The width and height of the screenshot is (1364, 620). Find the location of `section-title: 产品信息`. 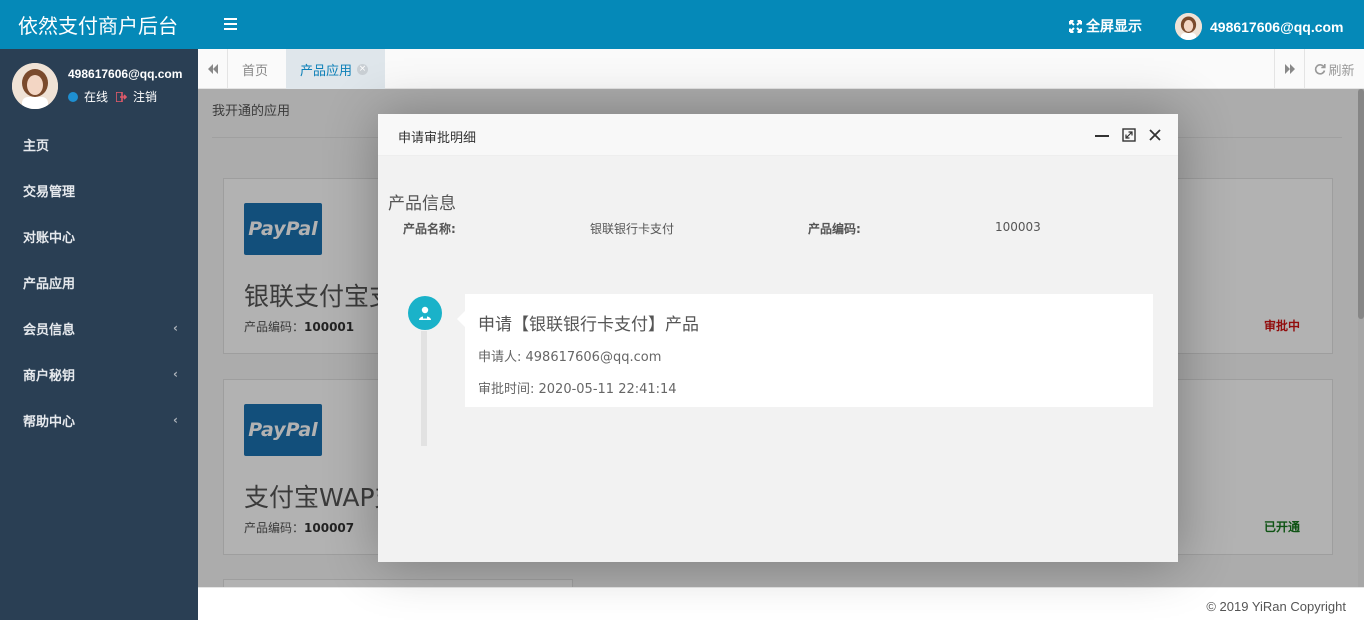

section-title: 产品信息 is located at coordinates (422, 204).